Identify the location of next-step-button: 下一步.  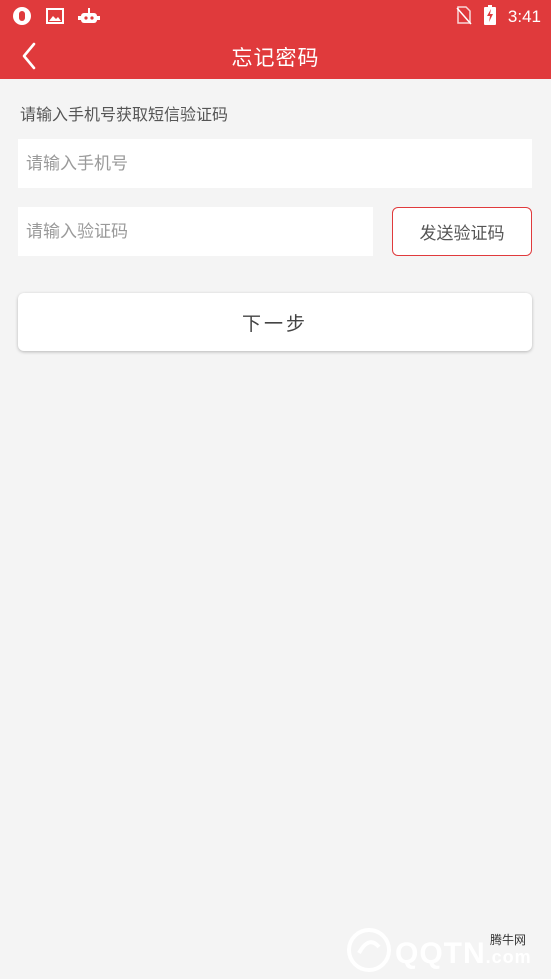
(275, 322).